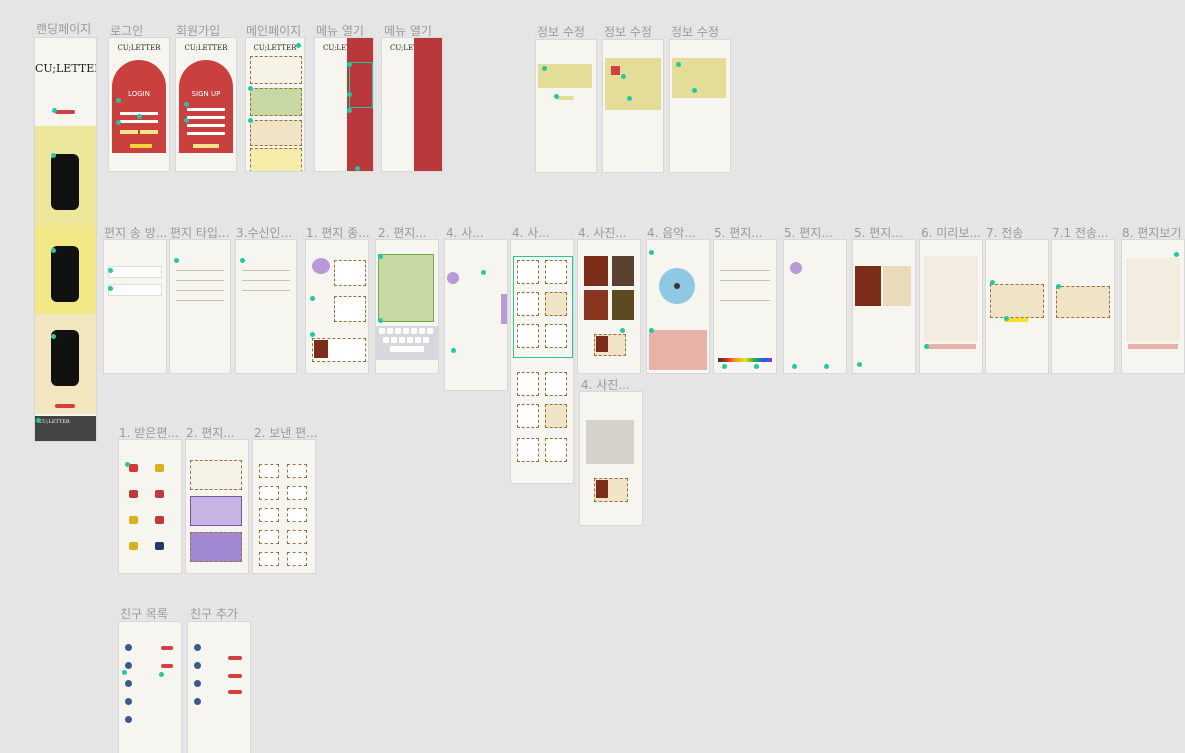 The image size is (1185, 753). I want to click on divider, so click(200, 300).